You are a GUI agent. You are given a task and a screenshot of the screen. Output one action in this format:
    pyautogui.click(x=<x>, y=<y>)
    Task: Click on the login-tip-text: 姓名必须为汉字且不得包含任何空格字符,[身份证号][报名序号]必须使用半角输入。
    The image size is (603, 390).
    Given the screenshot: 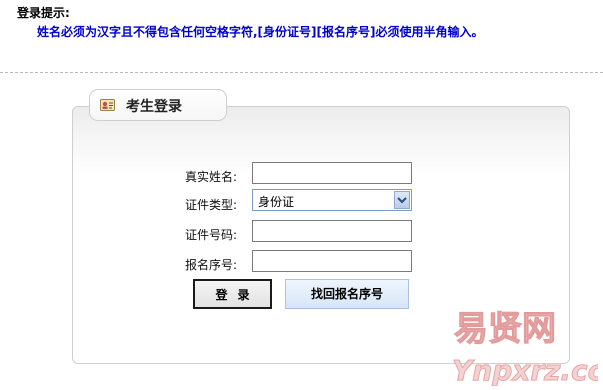 What is the action you would take?
    pyautogui.click(x=260, y=32)
    